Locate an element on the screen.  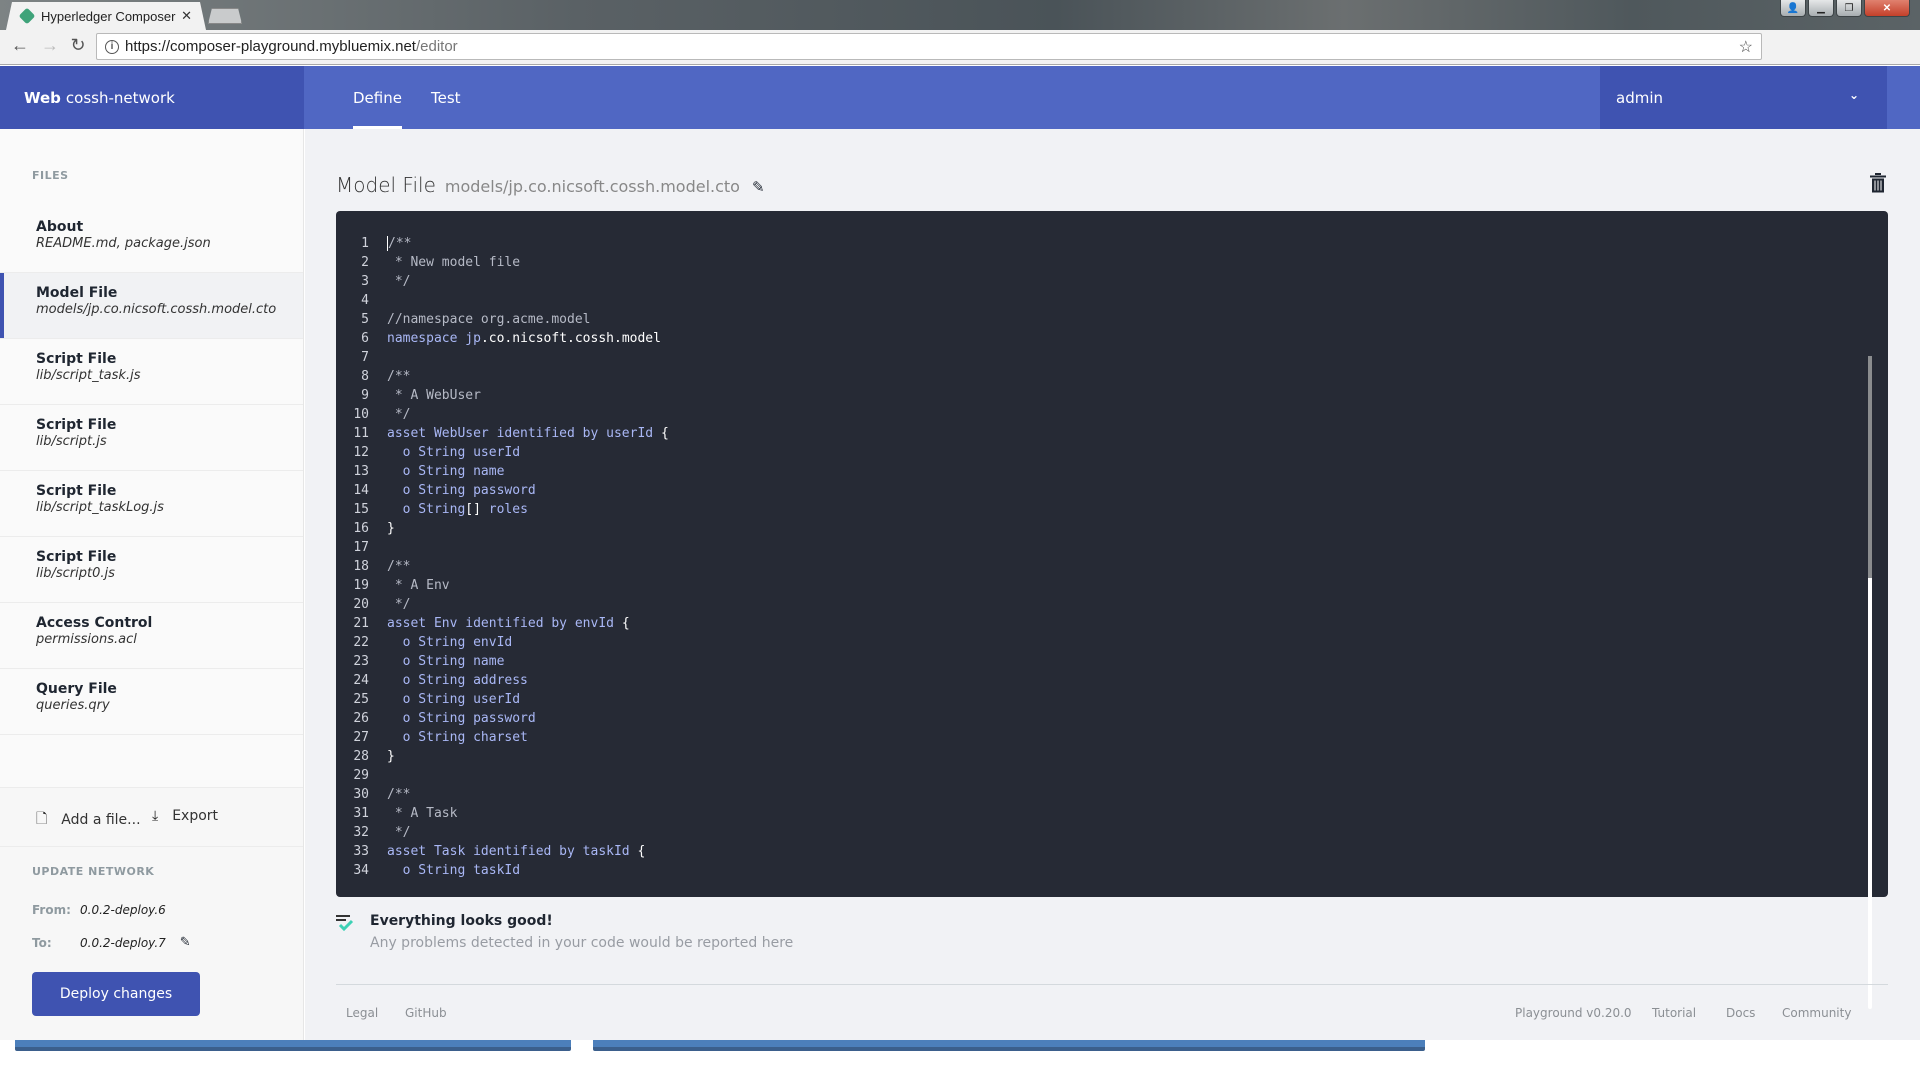
line-text: o String envId is located at coordinates (441, 642).